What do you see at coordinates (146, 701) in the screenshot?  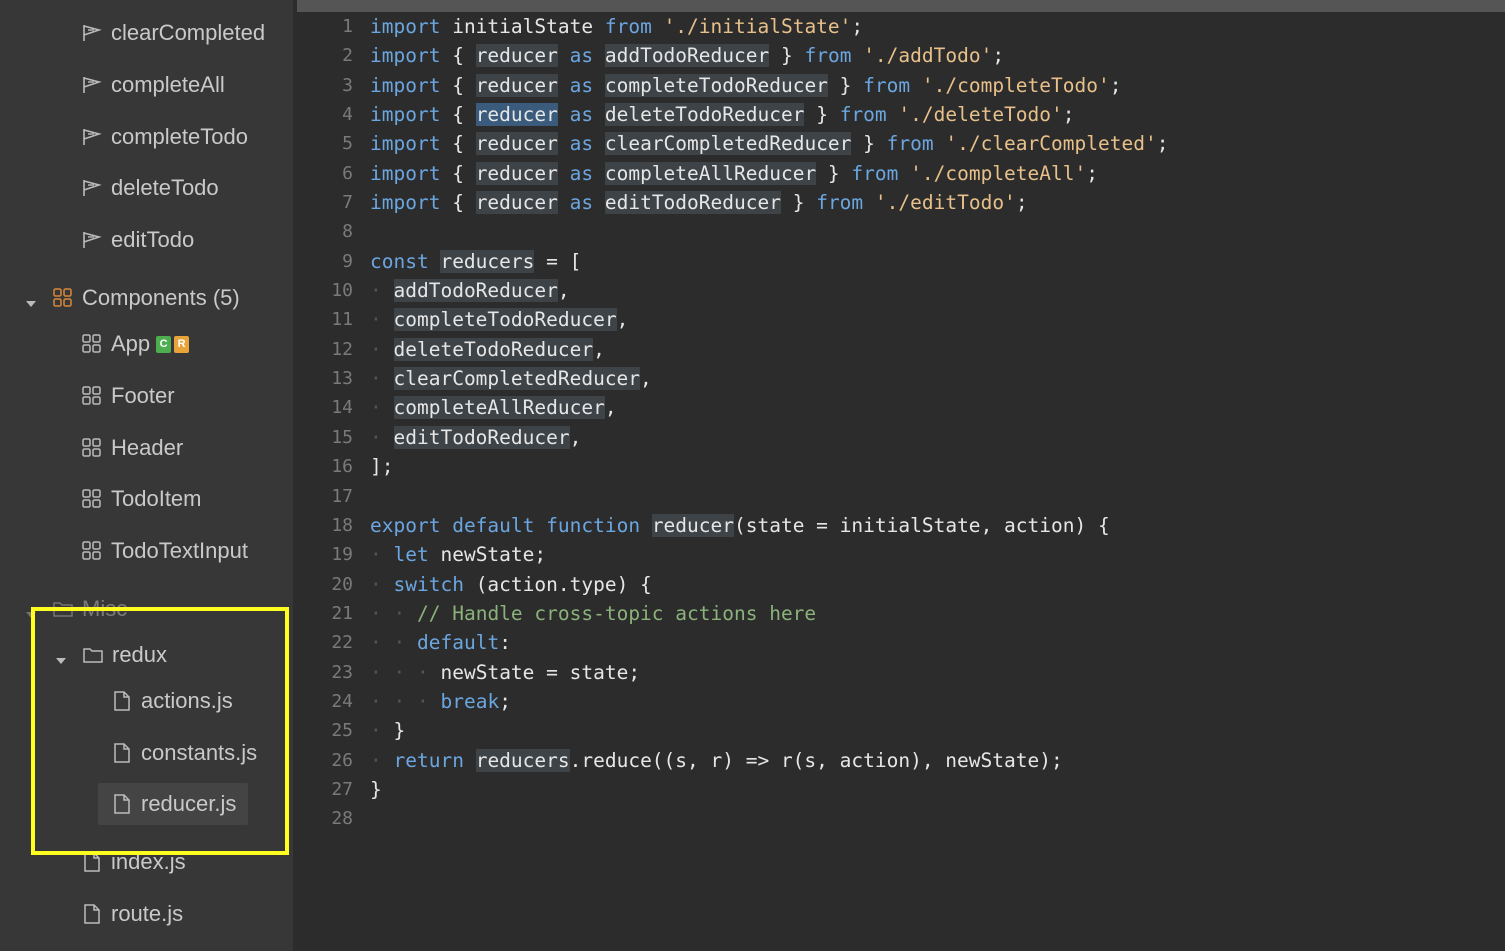 I see `sidebar-item-actions-js: actions.js` at bounding box center [146, 701].